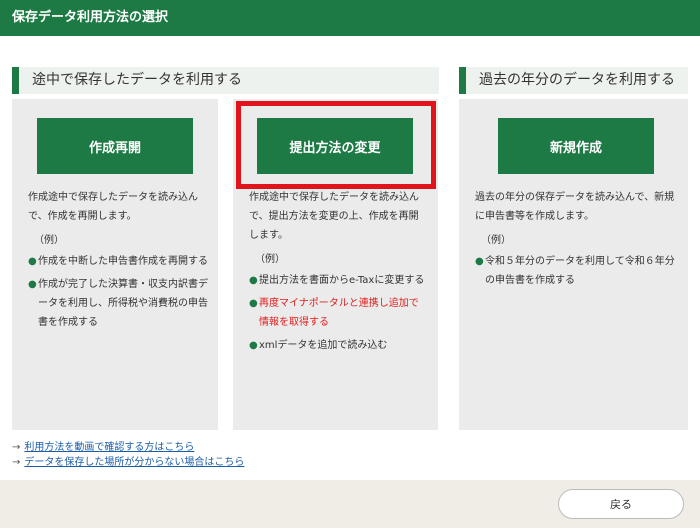 Image resolution: width=700 pixels, height=528 pixels. What do you see at coordinates (350, 504) in the screenshot?
I see `footer-bar: 戻る` at bounding box center [350, 504].